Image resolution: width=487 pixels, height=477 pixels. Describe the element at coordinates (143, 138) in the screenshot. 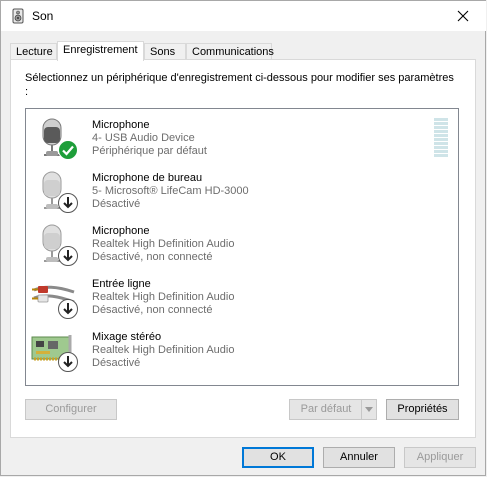

I see `device-description: 4- USB Audio Device` at that location.